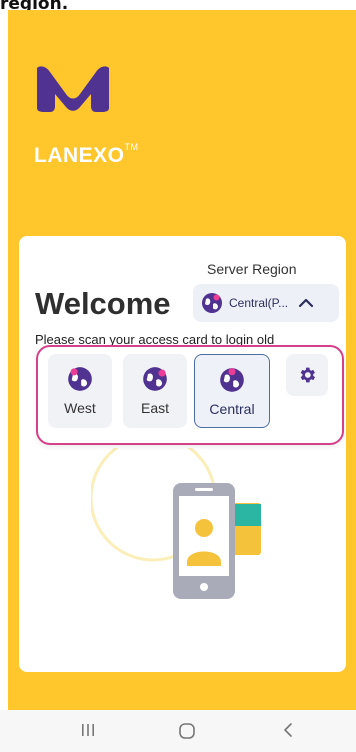  Describe the element at coordinates (86, 154) in the screenshot. I see `brand-name: LANEXOTM` at that location.